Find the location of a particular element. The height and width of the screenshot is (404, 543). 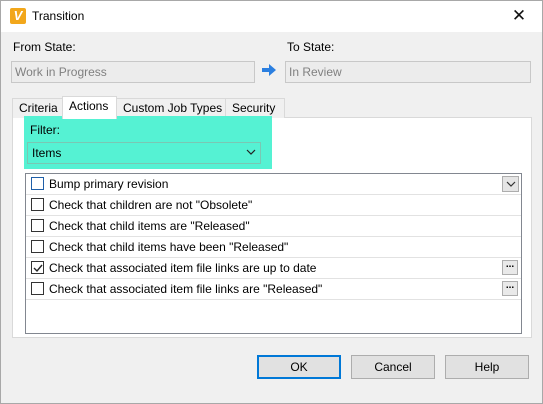

row-dropdown-button is located at coordinates (510, 184).